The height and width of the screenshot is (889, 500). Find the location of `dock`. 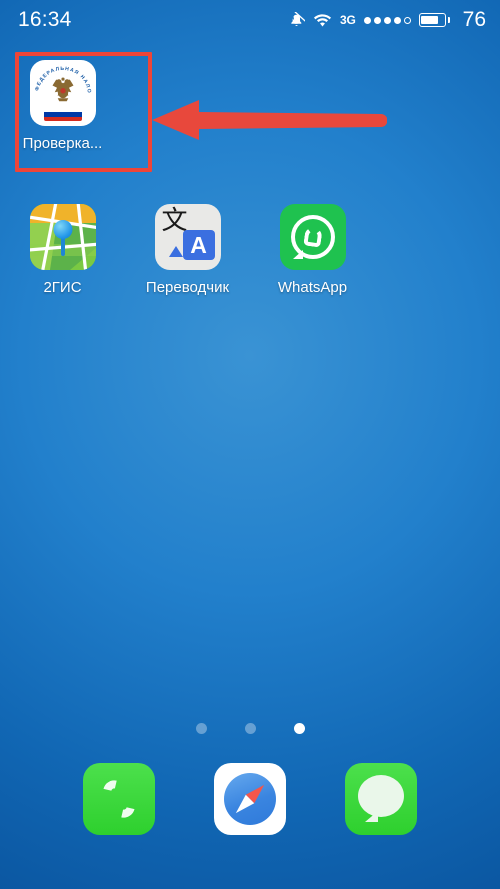

dock is located at coordinates (250, 803).